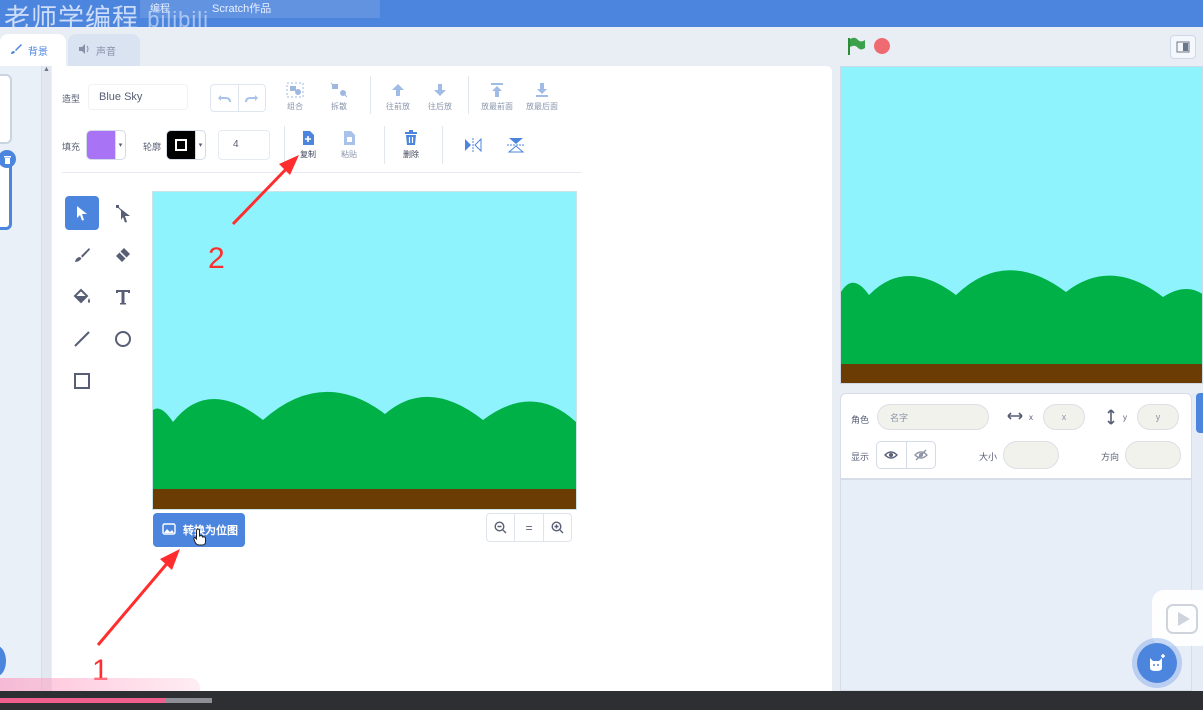 The height and width of the screenshot is (710, 1203). What do you see at coordinates (860, 457) in the screenshot?
I see `show-label: 显示` at bounding box center [860, 457].